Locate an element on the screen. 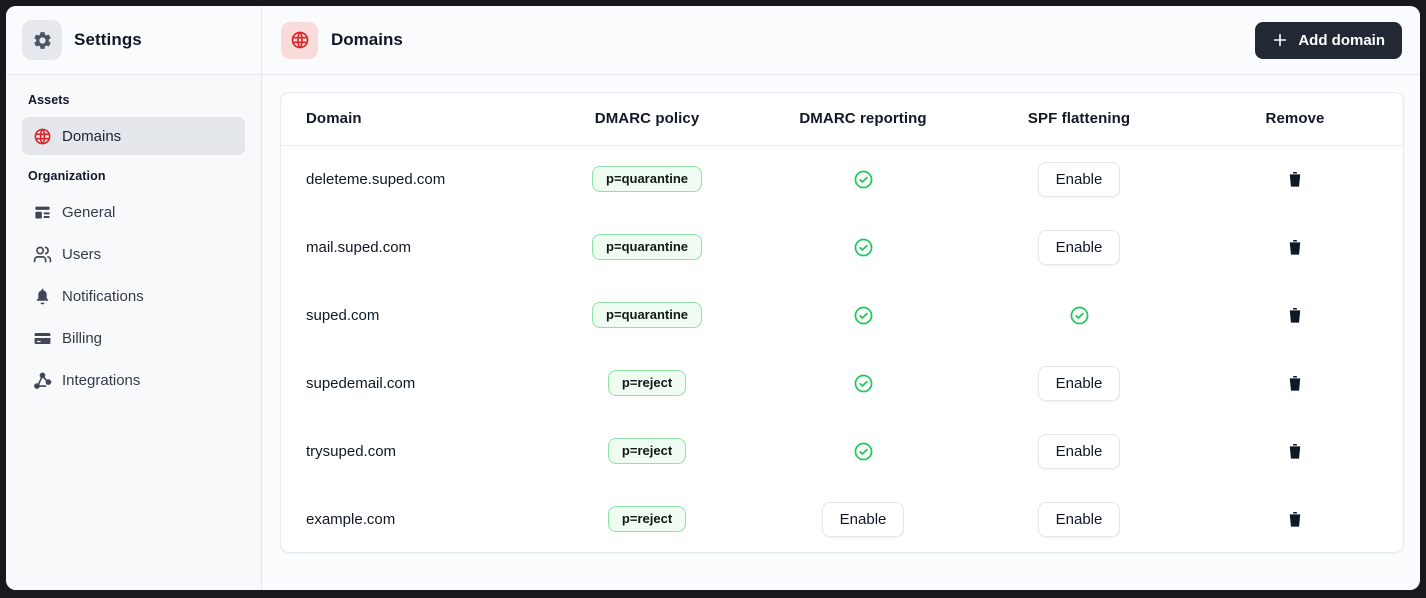 The height and width of the screenshot is (598, 1426). sidebar-item-notifications: Notifications is located at coordinates (133, 296).